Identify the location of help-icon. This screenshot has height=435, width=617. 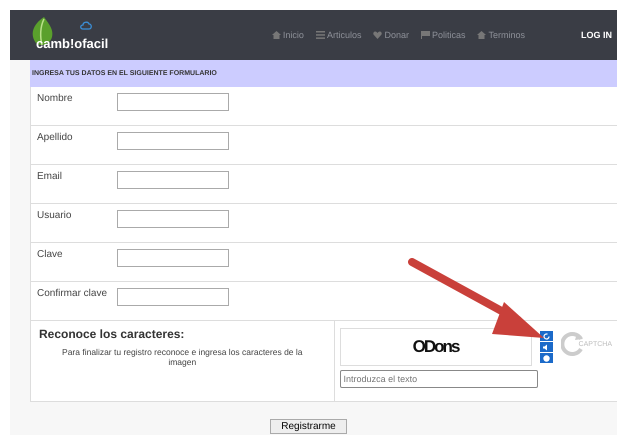
(546, 358).